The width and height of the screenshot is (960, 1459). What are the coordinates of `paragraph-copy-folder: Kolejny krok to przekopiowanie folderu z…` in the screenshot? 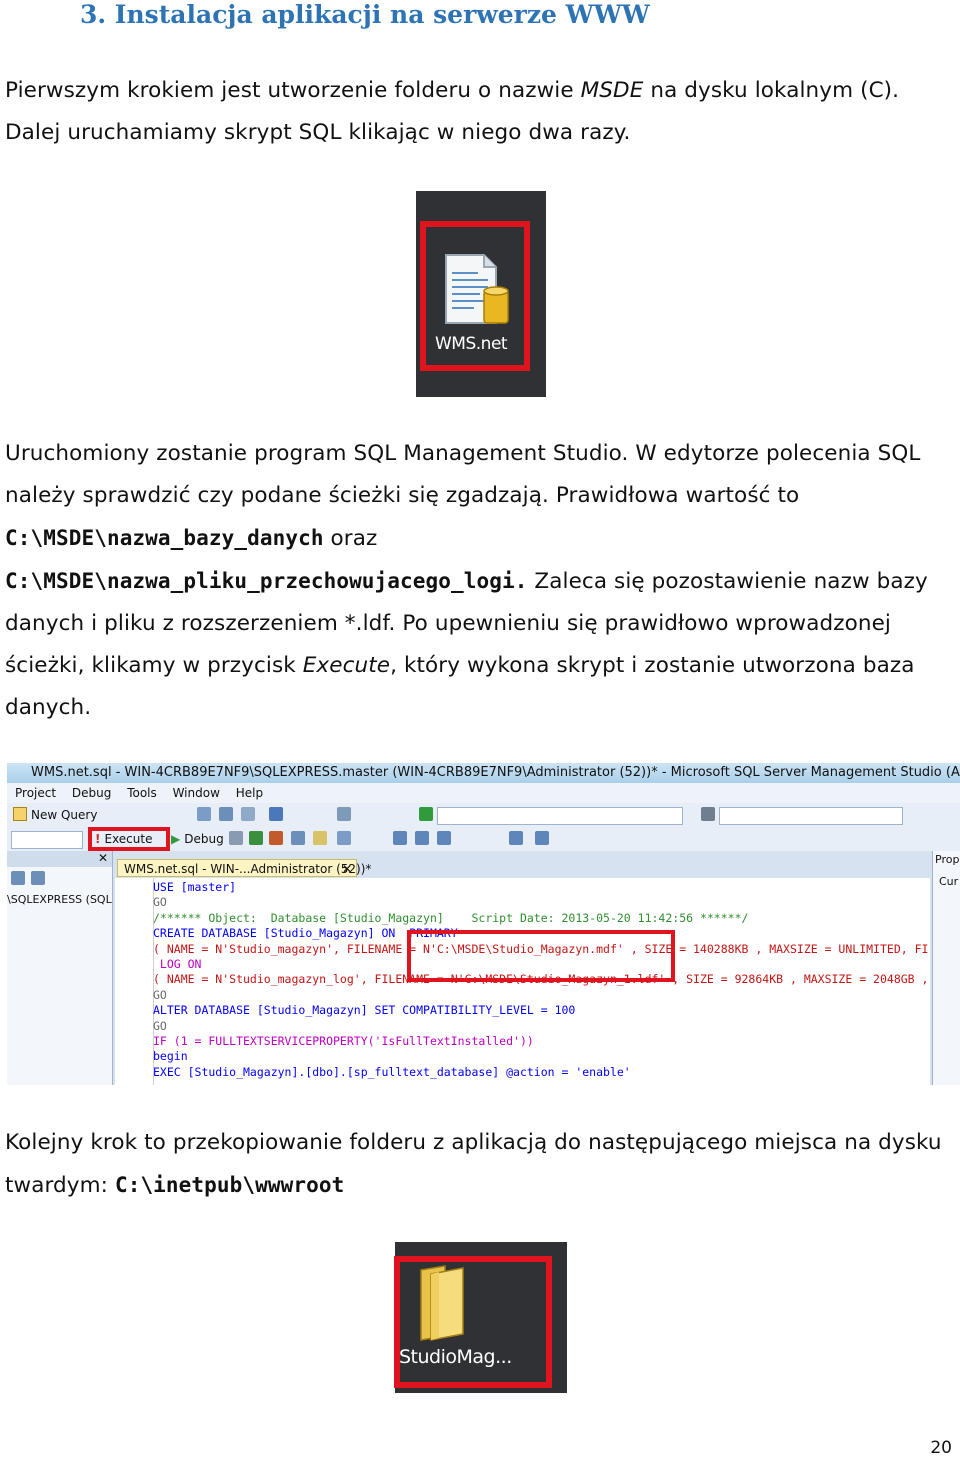 It's located at (477, 1164).